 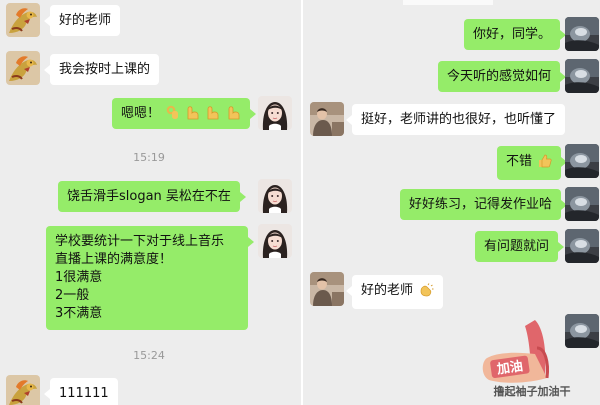 I want to click on ok-hand-emoji, so click(x=173, y=115).